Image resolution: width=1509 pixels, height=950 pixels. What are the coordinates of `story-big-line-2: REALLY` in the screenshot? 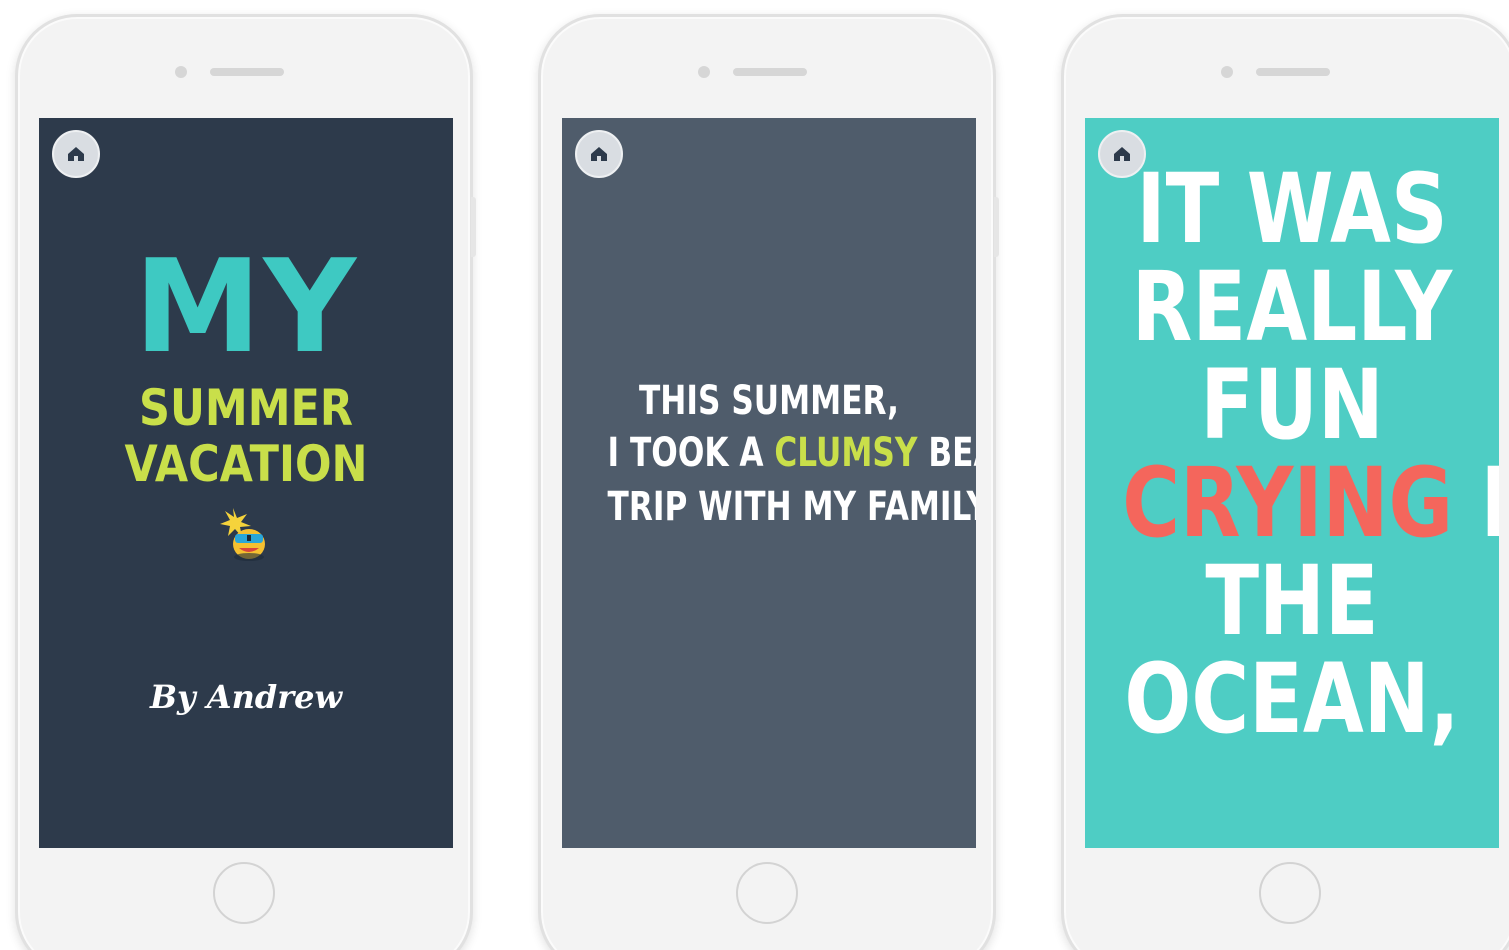 It's located at (1292, 307).